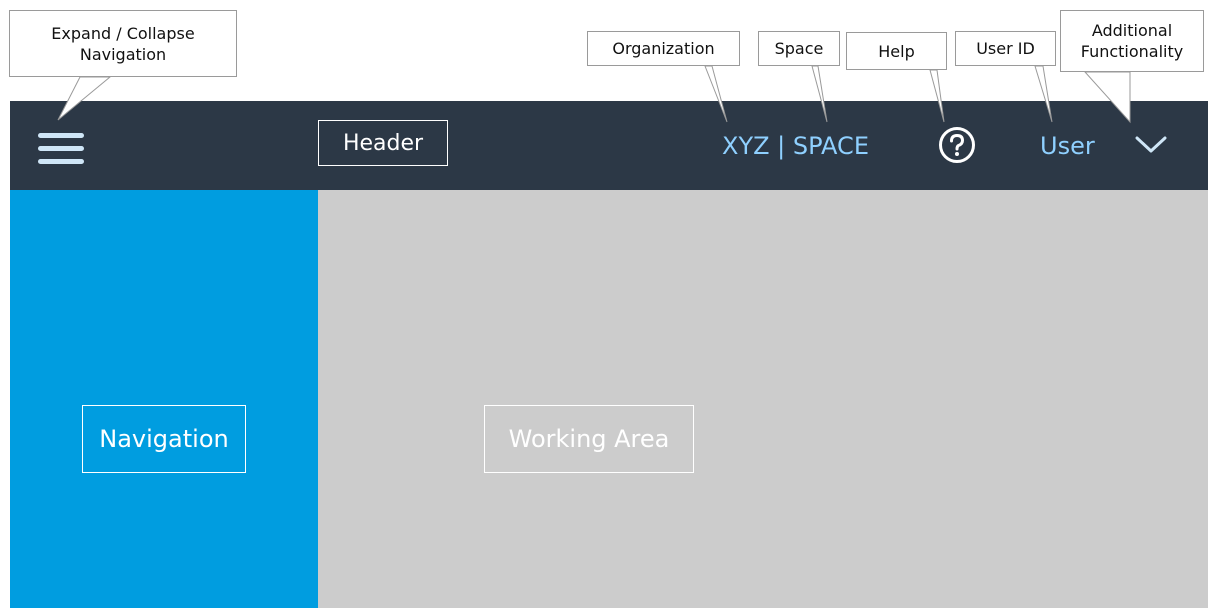 This screenshot has width=1208, height=608. Describe the element at coordinates (383, 143) in the screenshot. I see `header-label: Header` at that location.